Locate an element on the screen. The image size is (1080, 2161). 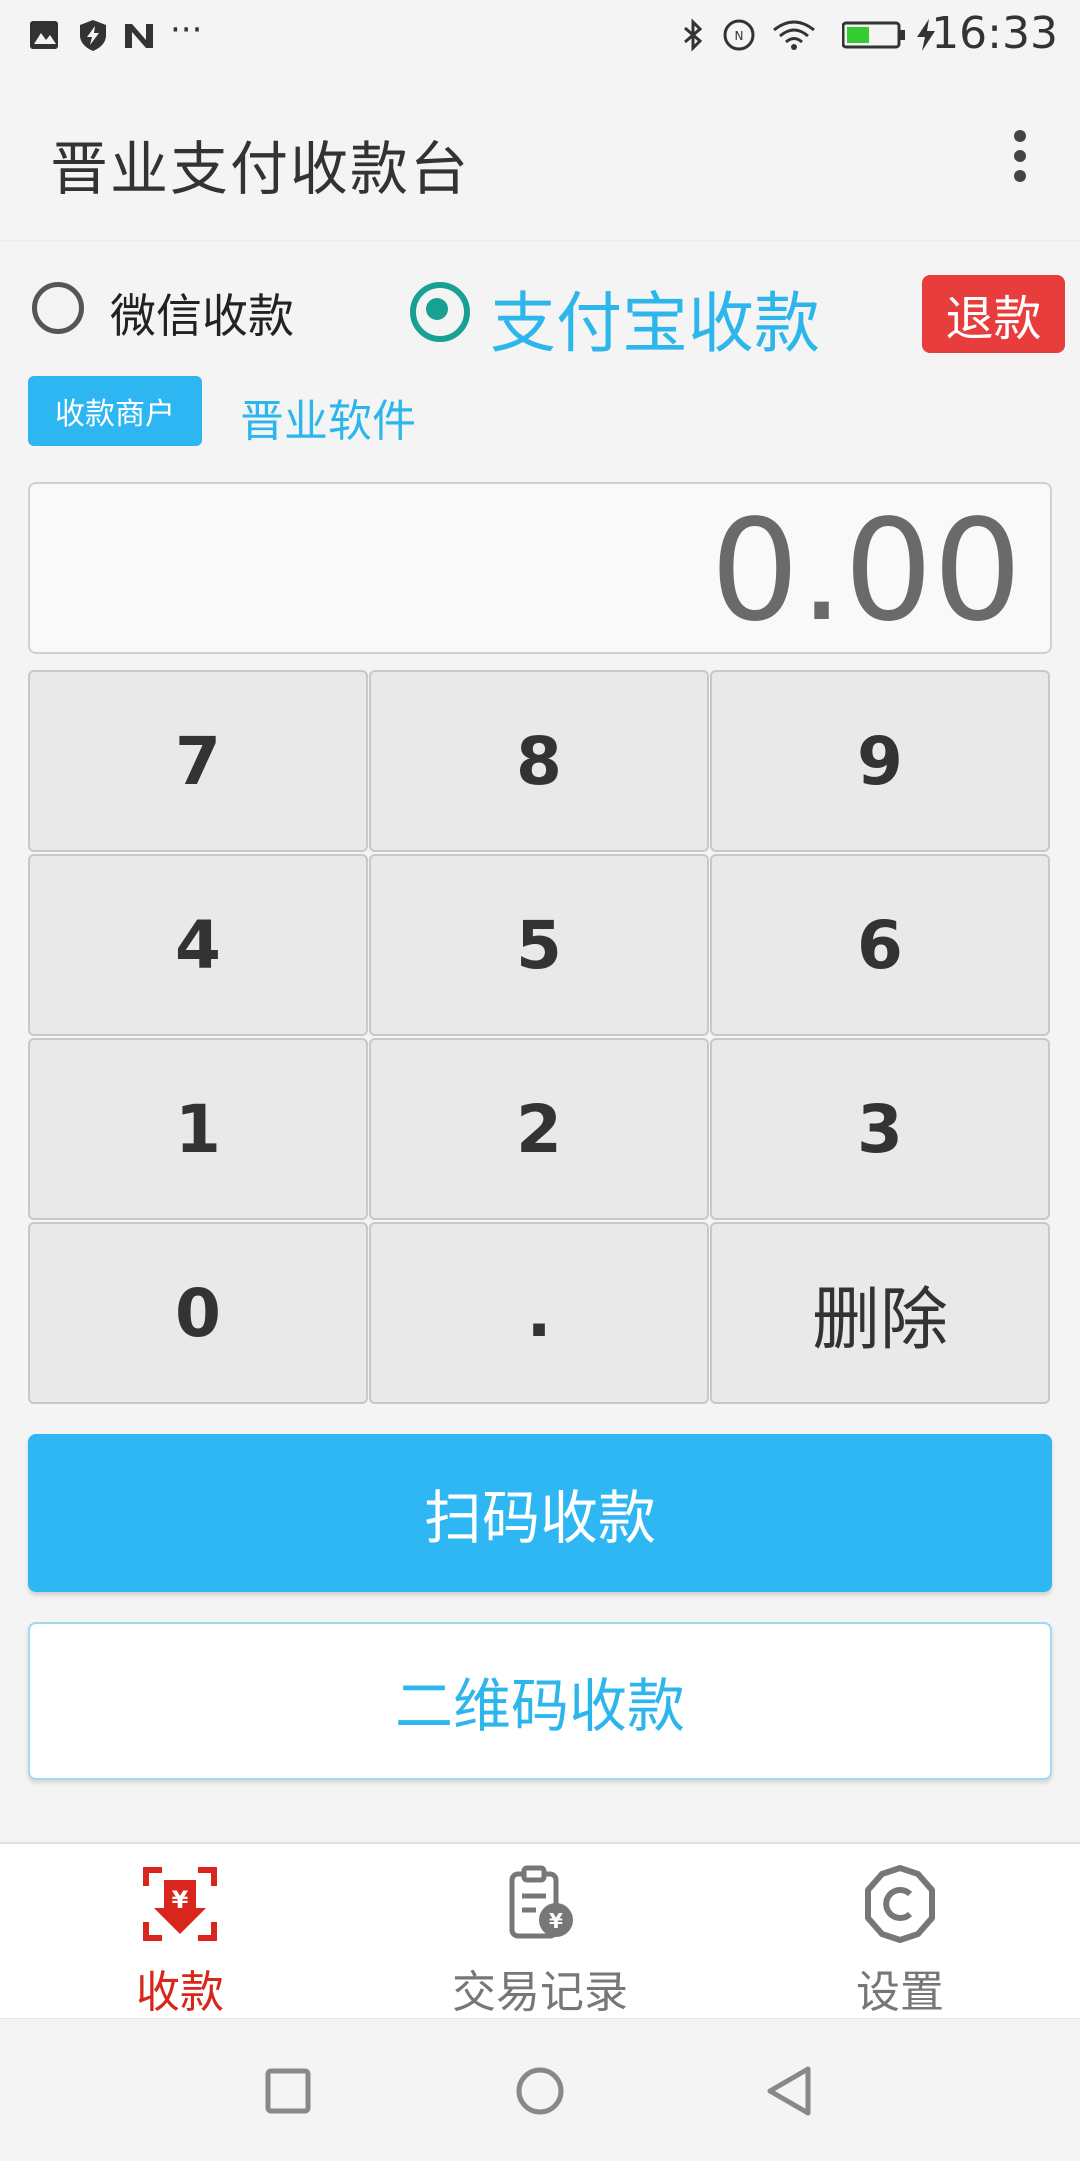
amount-display: 0.00 is located at coordinates (540, 568).